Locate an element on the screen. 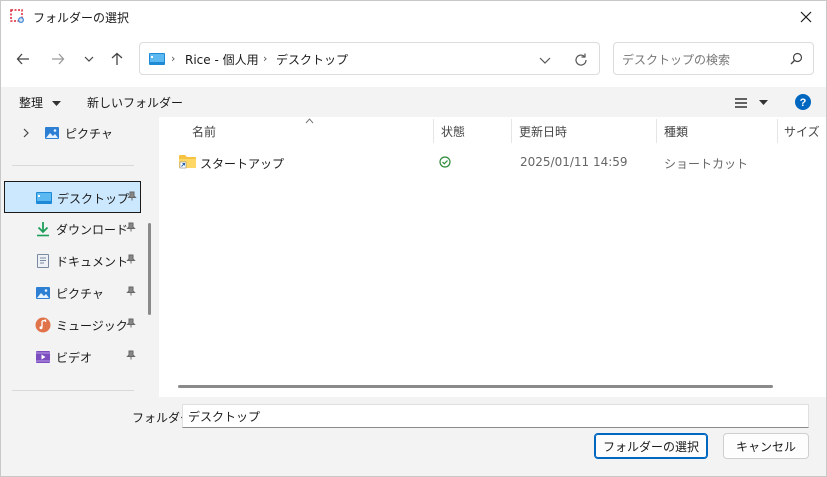  column-header-type: 種類 is located at coordinates (676, 131).